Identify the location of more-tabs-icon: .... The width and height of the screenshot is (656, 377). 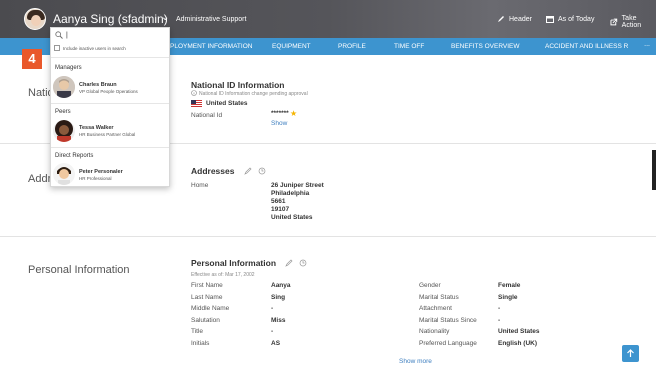
(647, 44).